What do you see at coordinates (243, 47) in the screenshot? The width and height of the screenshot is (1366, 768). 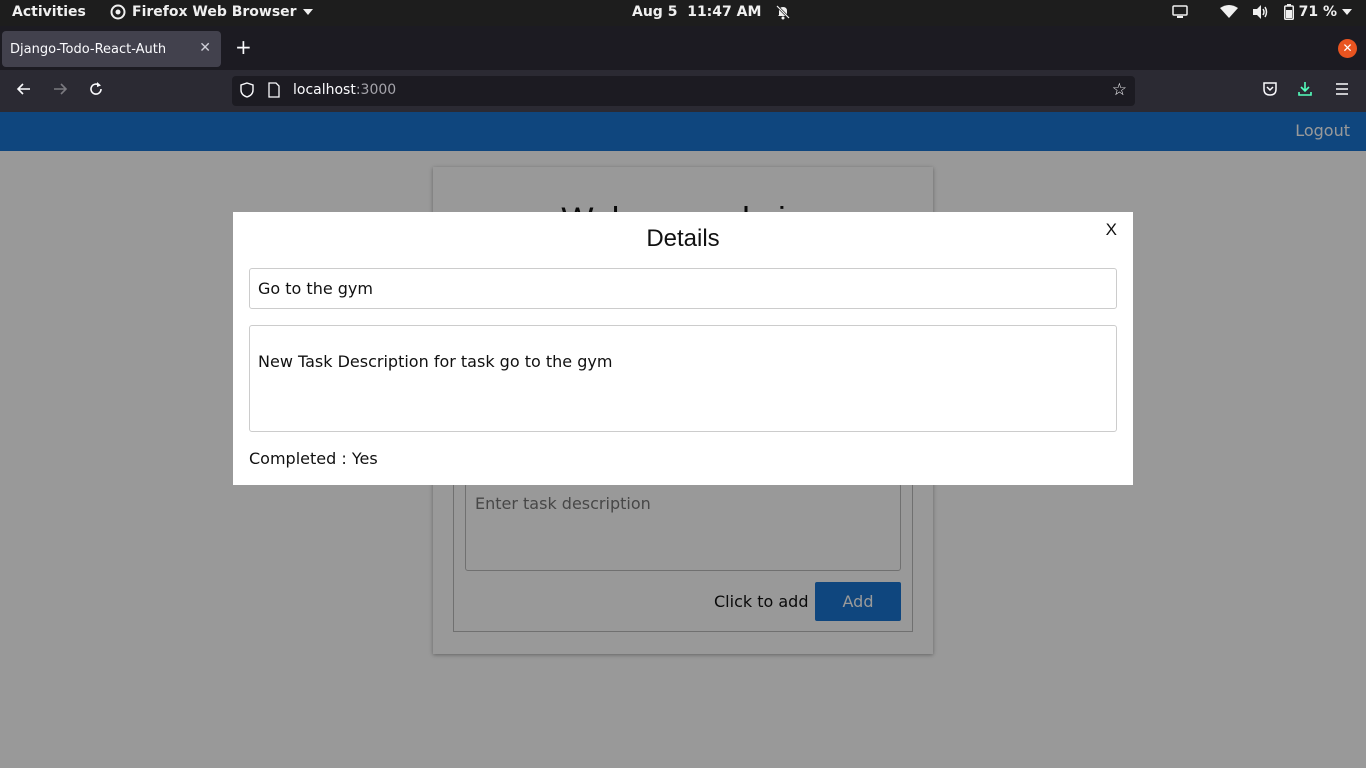 I see `new-tab-icon: +` at bounding box center [243, 47].